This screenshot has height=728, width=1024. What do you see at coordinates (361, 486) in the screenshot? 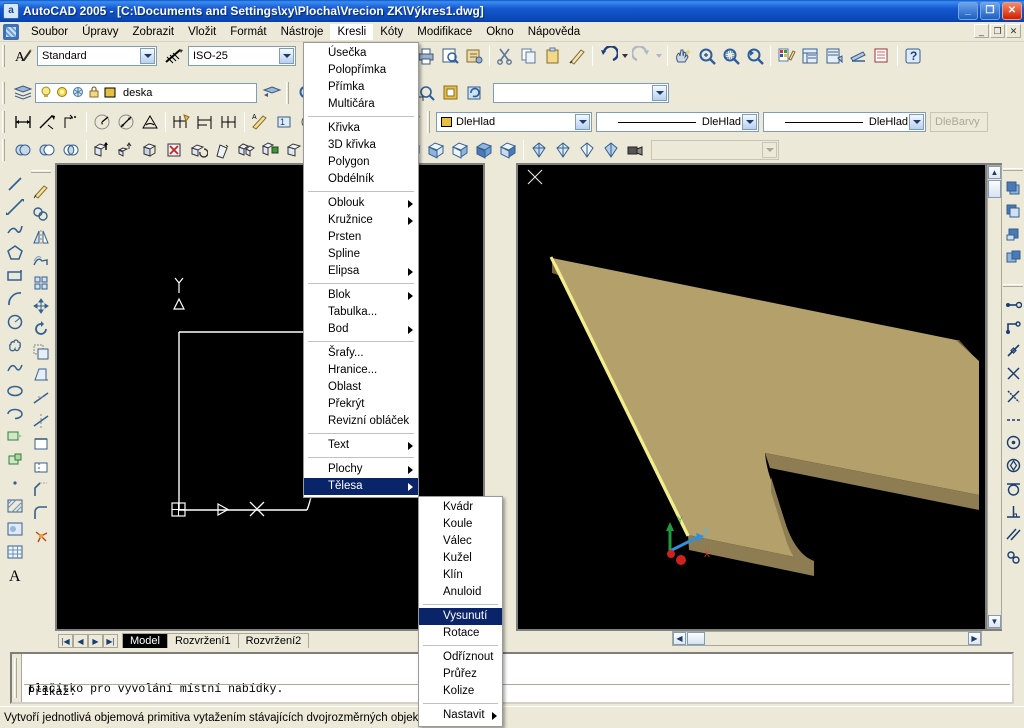
I see `menu-item-telesa: Tělesa` at bounding box center [361, 486].